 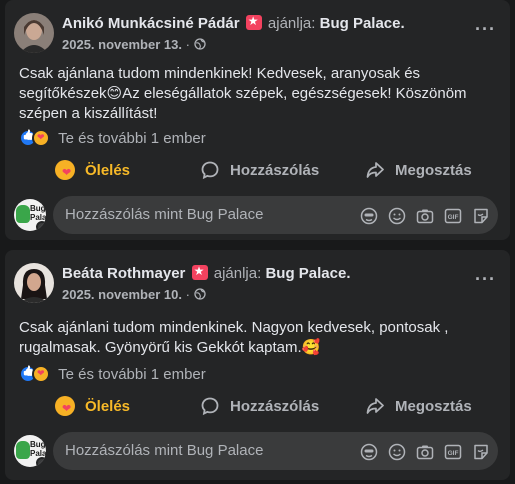 I want to click on post-date: 2025. november 10., so click(x=122, y=294).